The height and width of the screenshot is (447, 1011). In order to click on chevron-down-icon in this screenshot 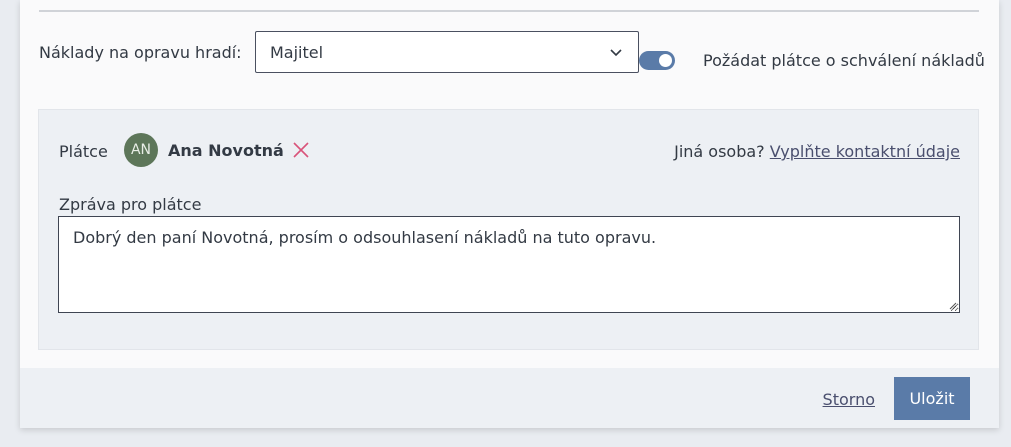, I will do `click(616, 53)`.